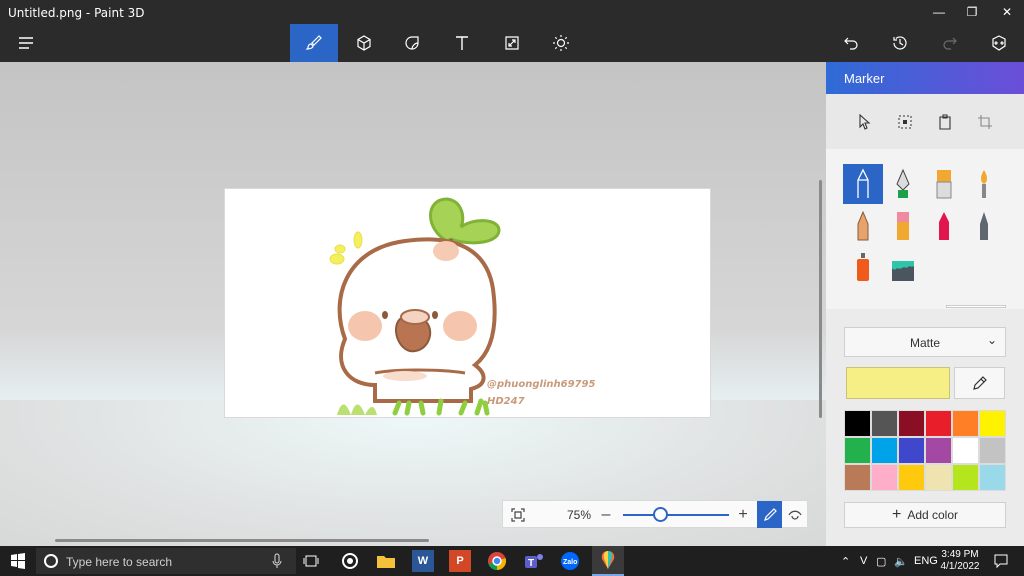 This screenshot has height=576, width=1024. I want to click on notifications-button, so click(1001, 561).